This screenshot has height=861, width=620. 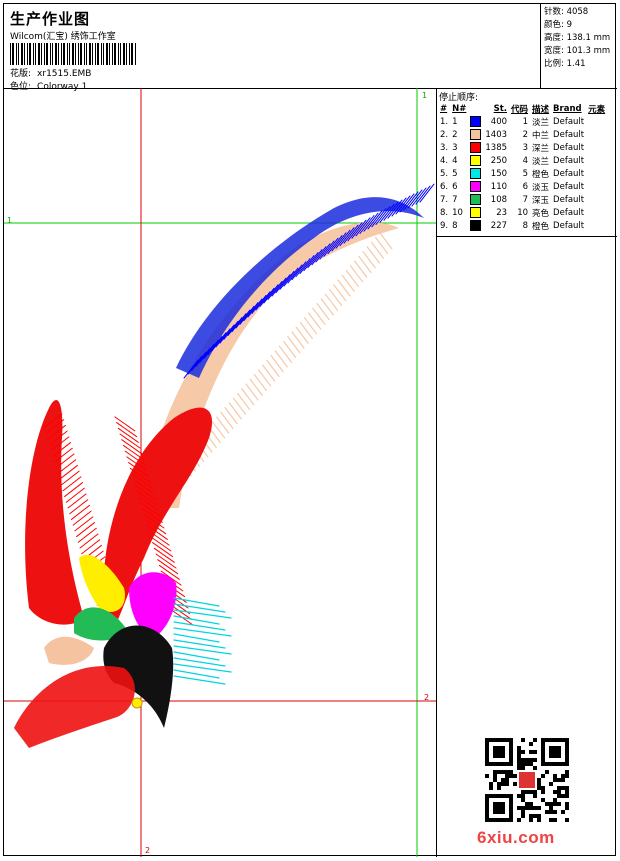 What do you see at coordinates (541, 187) in the screenshot?
I see `row-description: 淡玉` at bounding box center [541, 187].